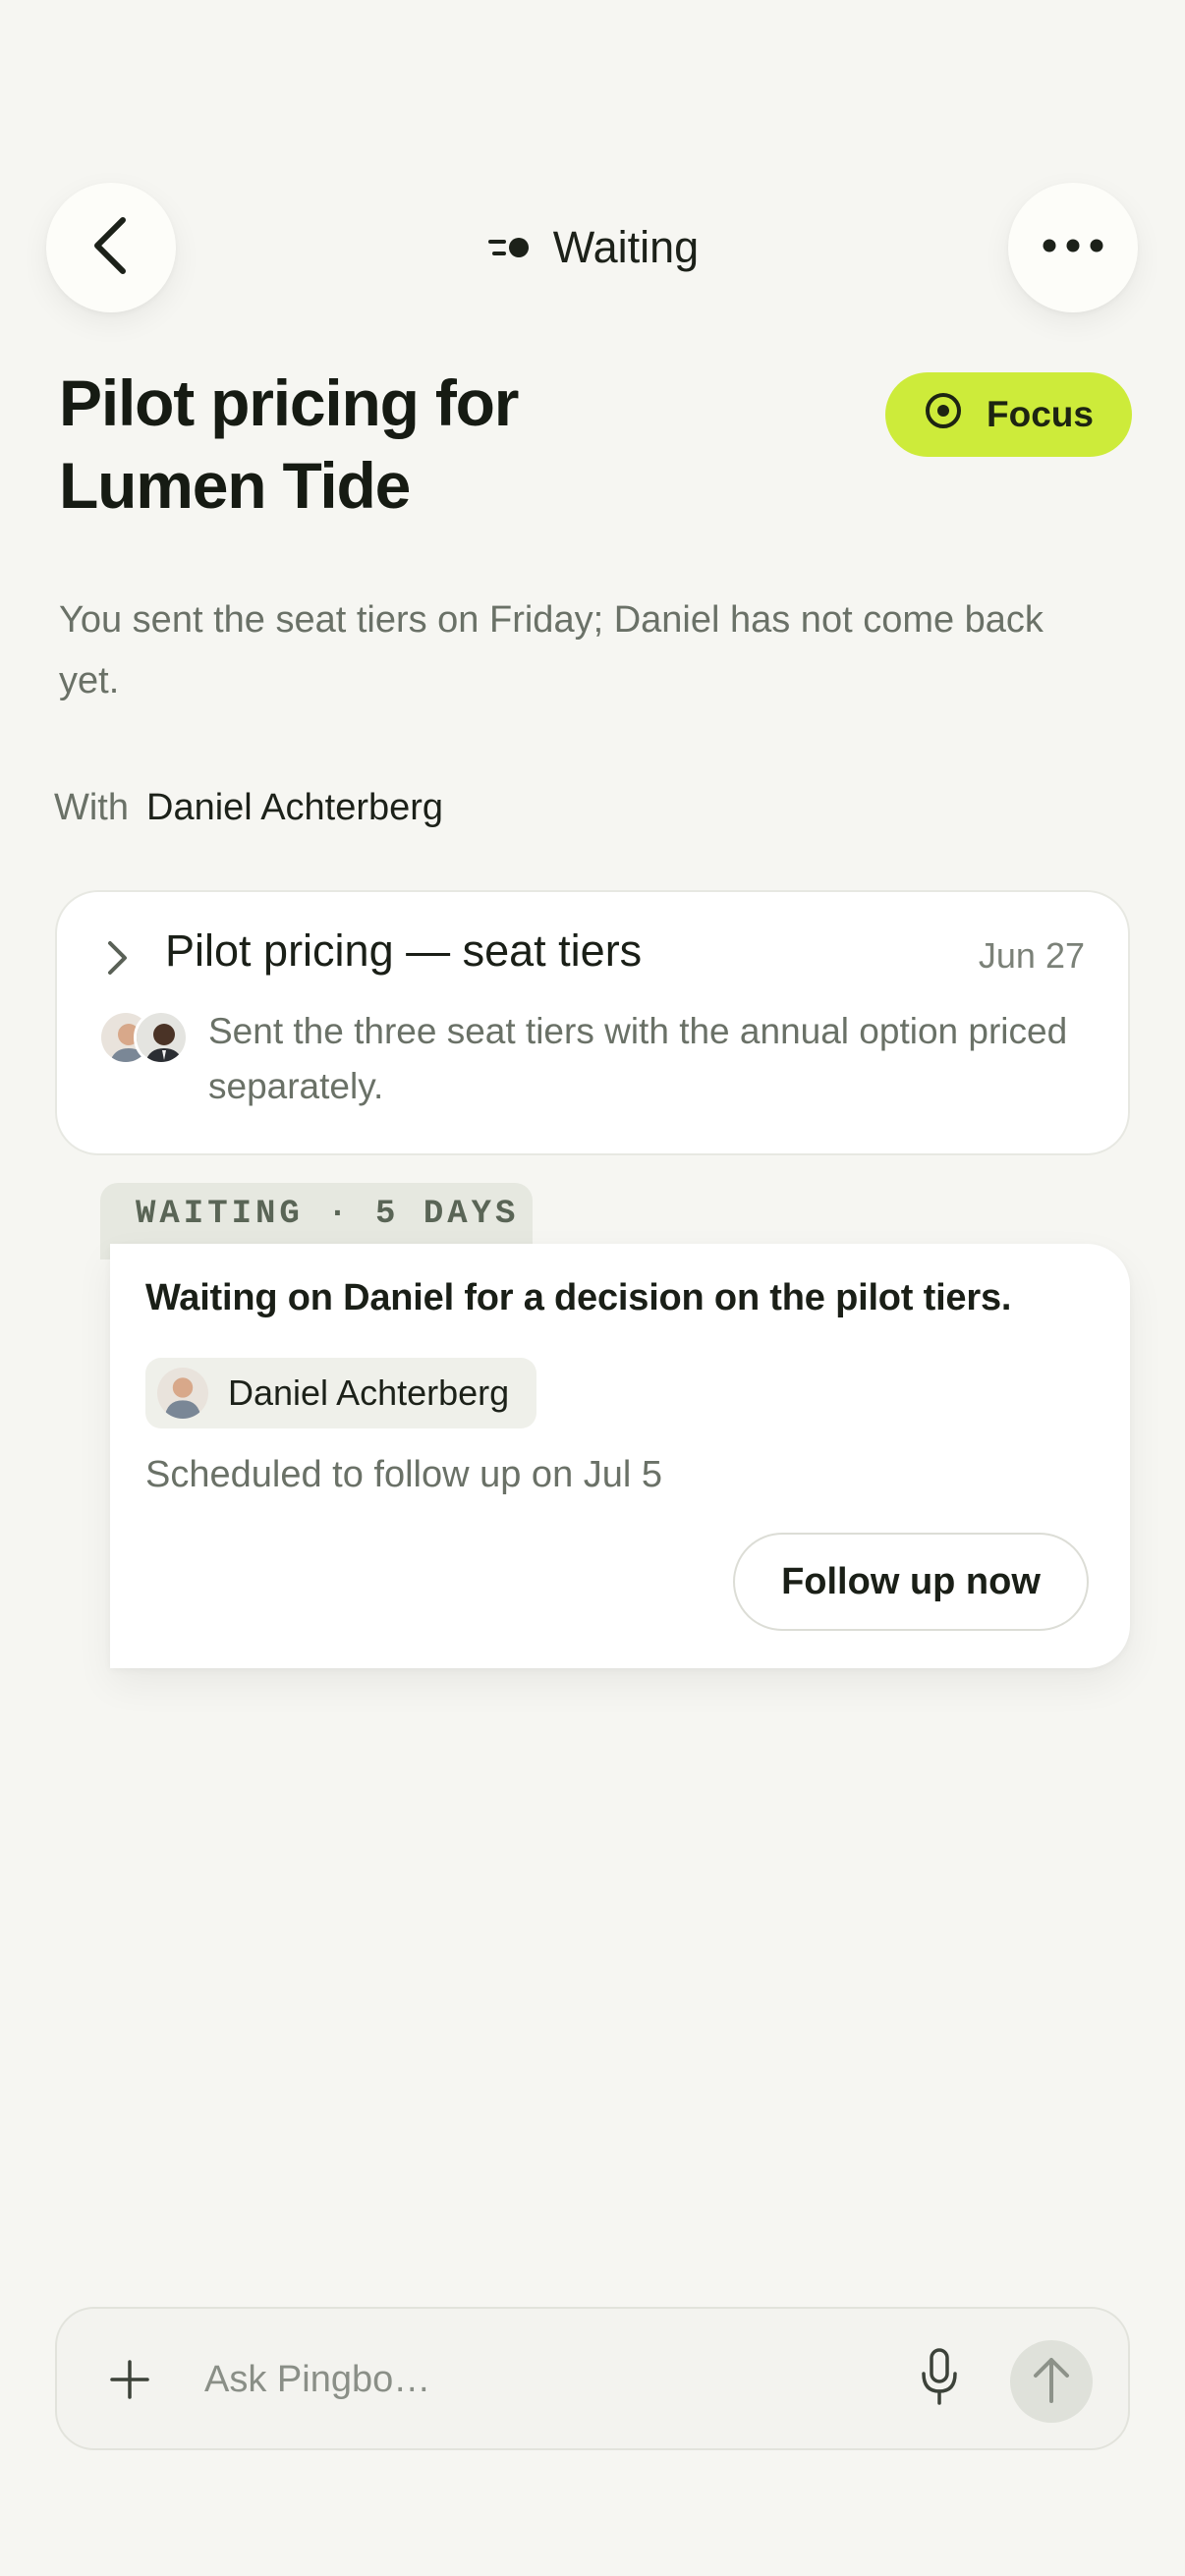 The height and width of the screenshot is (2576, 1185). I want to click on thread-avatars, so click(148, 1039).